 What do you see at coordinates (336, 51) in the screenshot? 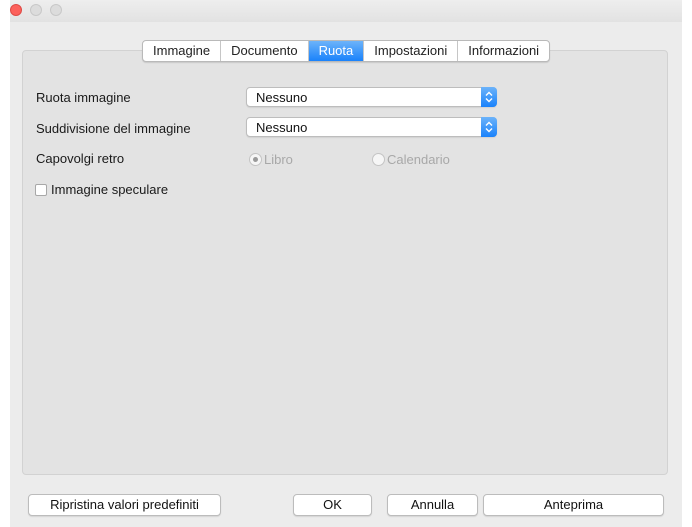
I see `tab-ruota: Ruota` at bounding box center [336, 51].